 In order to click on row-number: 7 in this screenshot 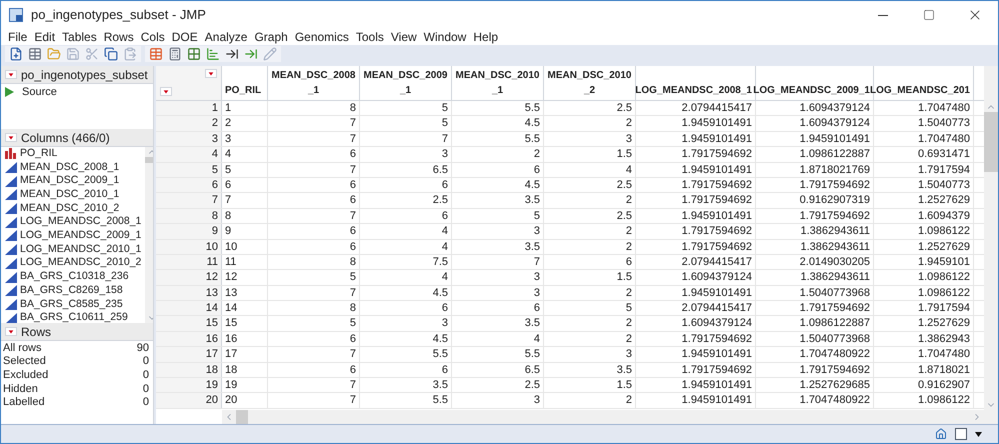, I will do `click(189, 200)`.